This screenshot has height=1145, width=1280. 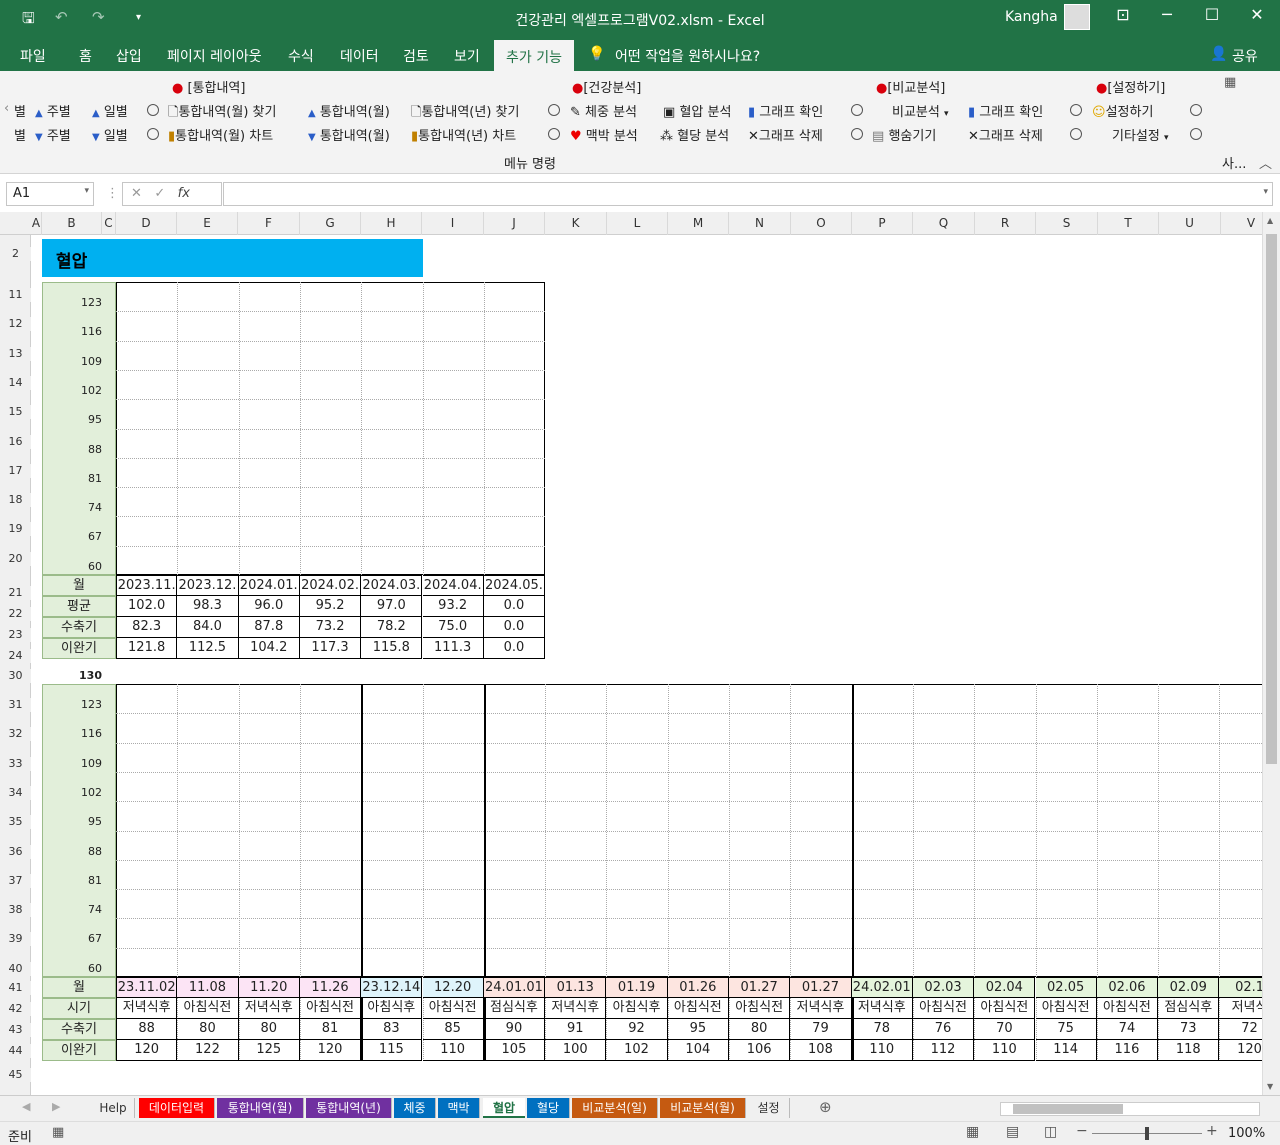 I want to click on daily-cell: 81, so click(x=330, y=1029).